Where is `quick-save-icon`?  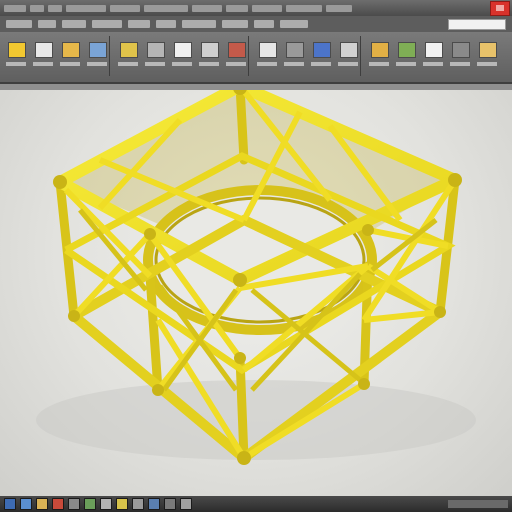 quick-save-icon is located at coordinates (37, 8).